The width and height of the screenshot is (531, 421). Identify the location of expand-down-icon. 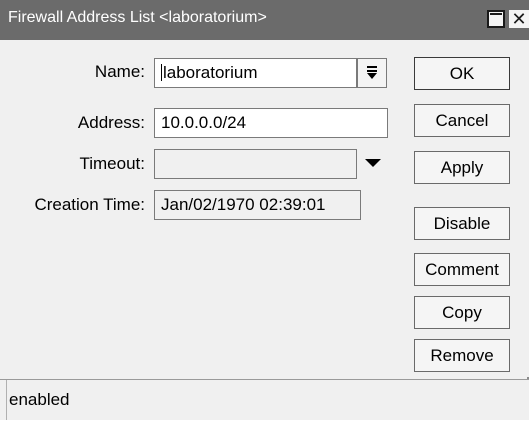
(372, 72).